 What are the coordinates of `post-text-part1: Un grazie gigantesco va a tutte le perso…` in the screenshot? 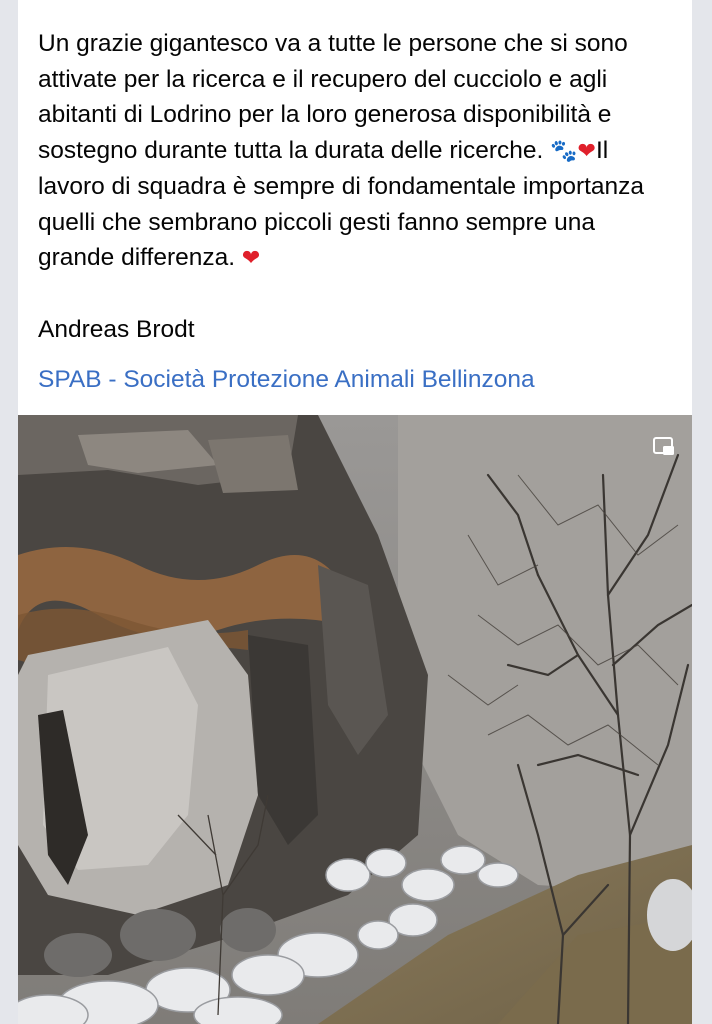 It's located at (333, 97).